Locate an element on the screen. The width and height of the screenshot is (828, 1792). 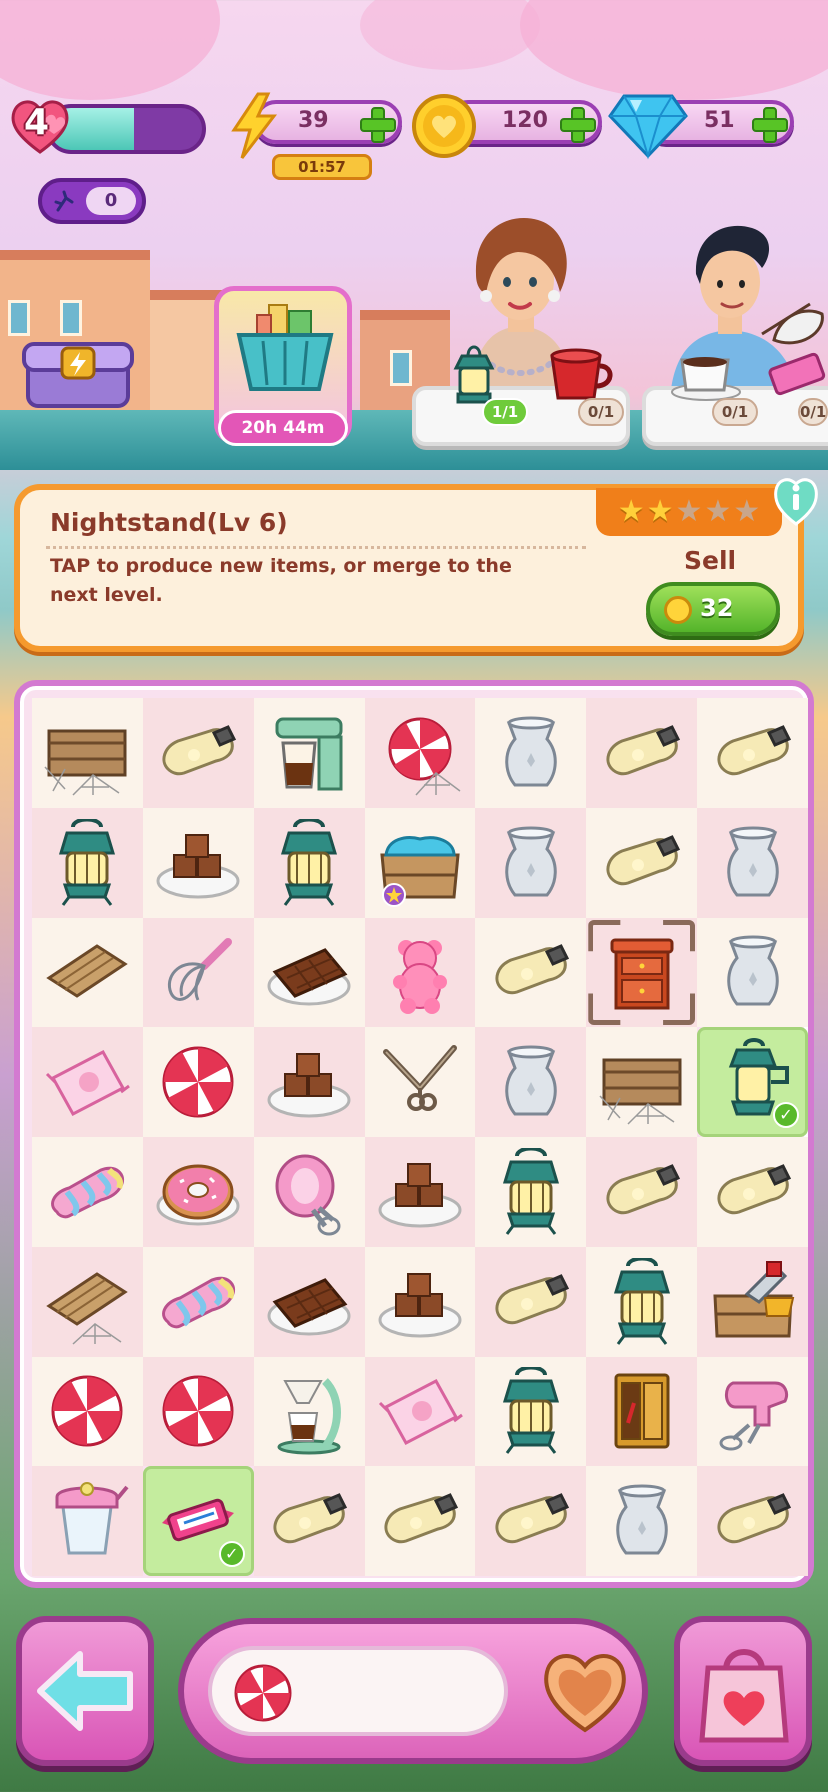
blender-icon is located at coordinates (87, 1521).